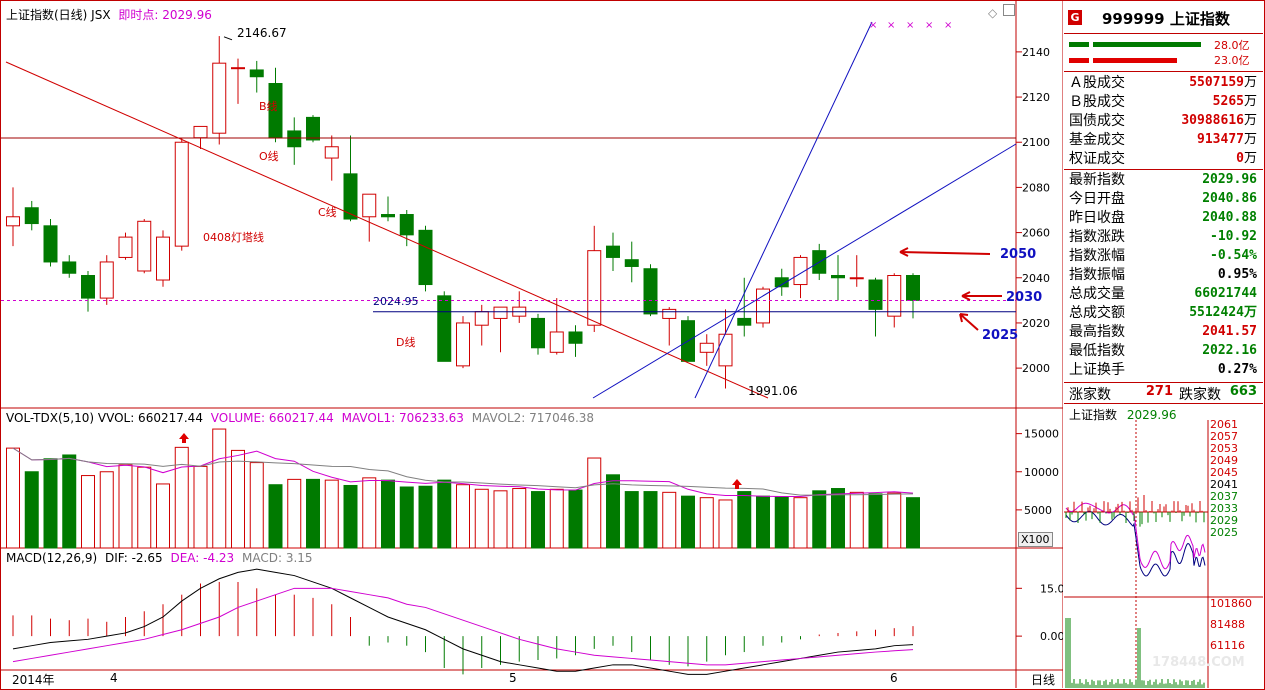 The width and height of the screenshot is (1265, 690). What do you see at coordinates (1237, 274) in the screenshot?
I see `index-value: 0.95%` at bounding box center [1237, 274].